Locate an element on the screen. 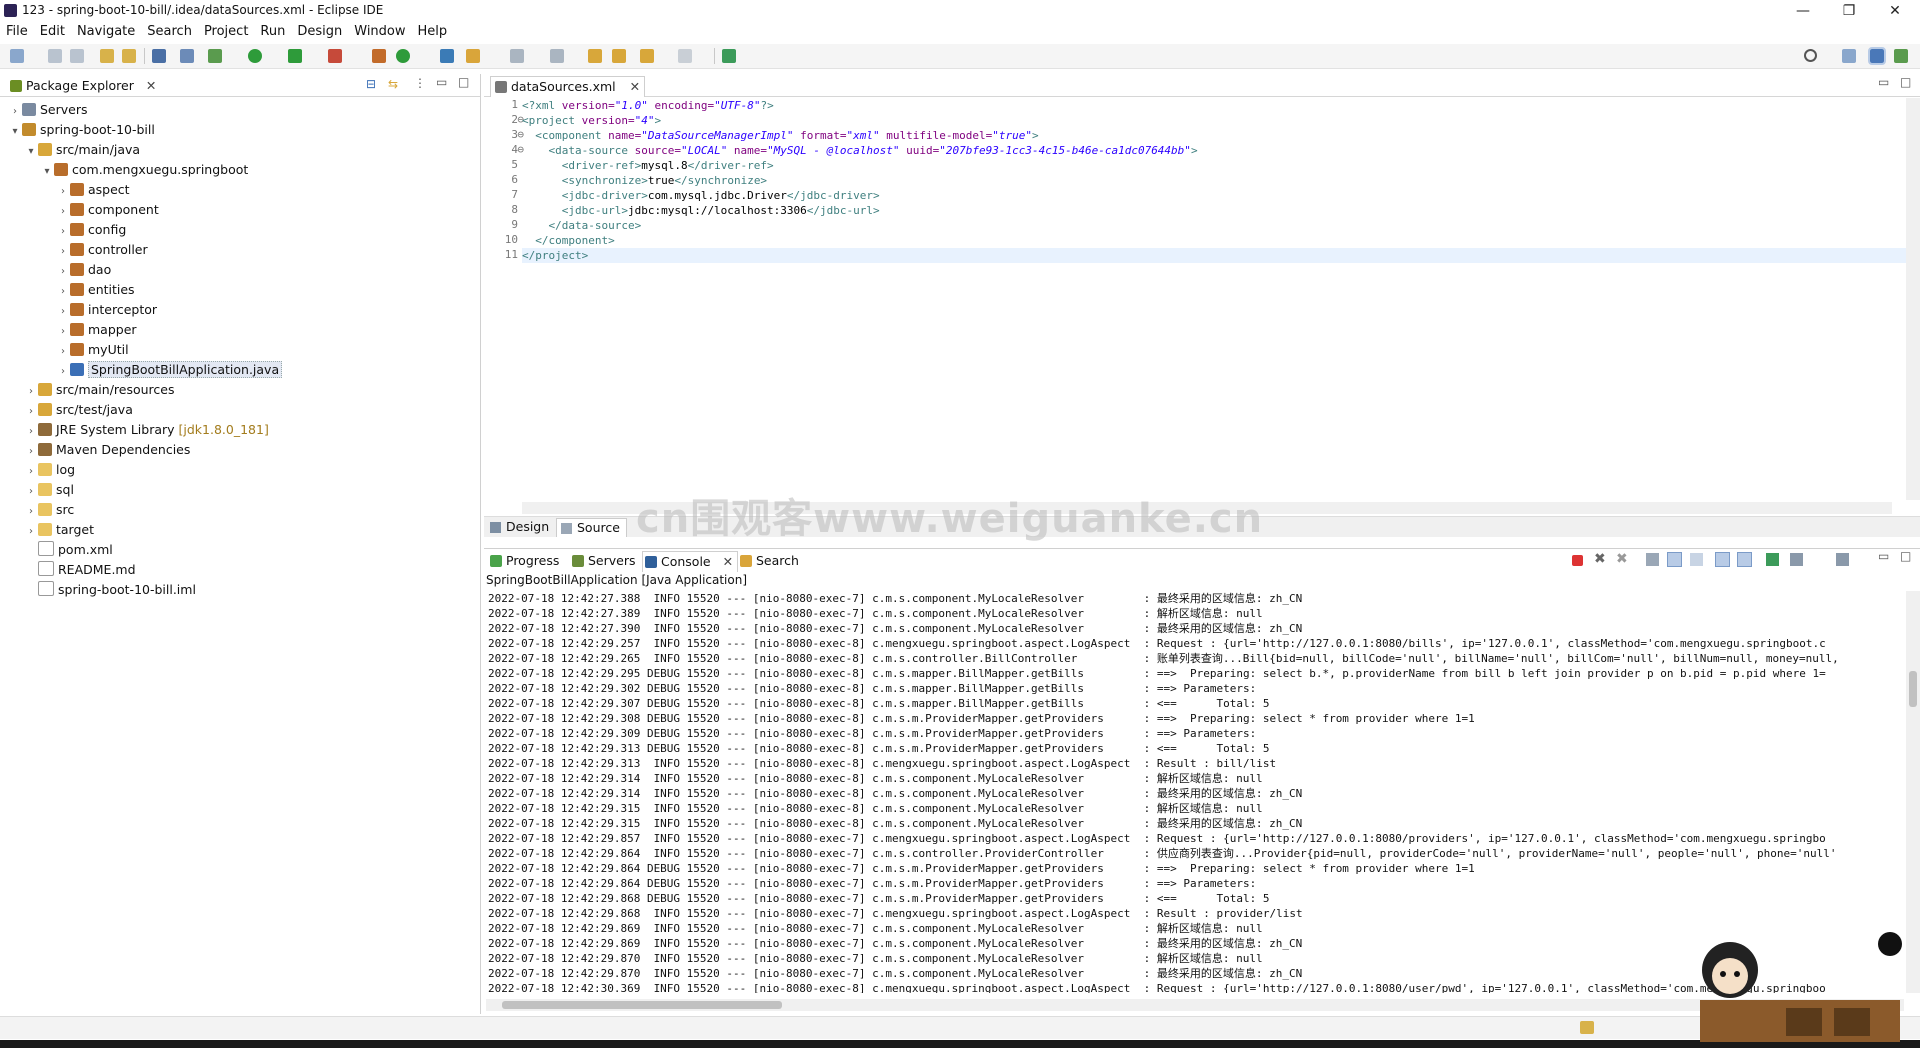 This screenshot has width=1920, height=1048. close-icon: ✕ is located at coordinates (1895, 11).